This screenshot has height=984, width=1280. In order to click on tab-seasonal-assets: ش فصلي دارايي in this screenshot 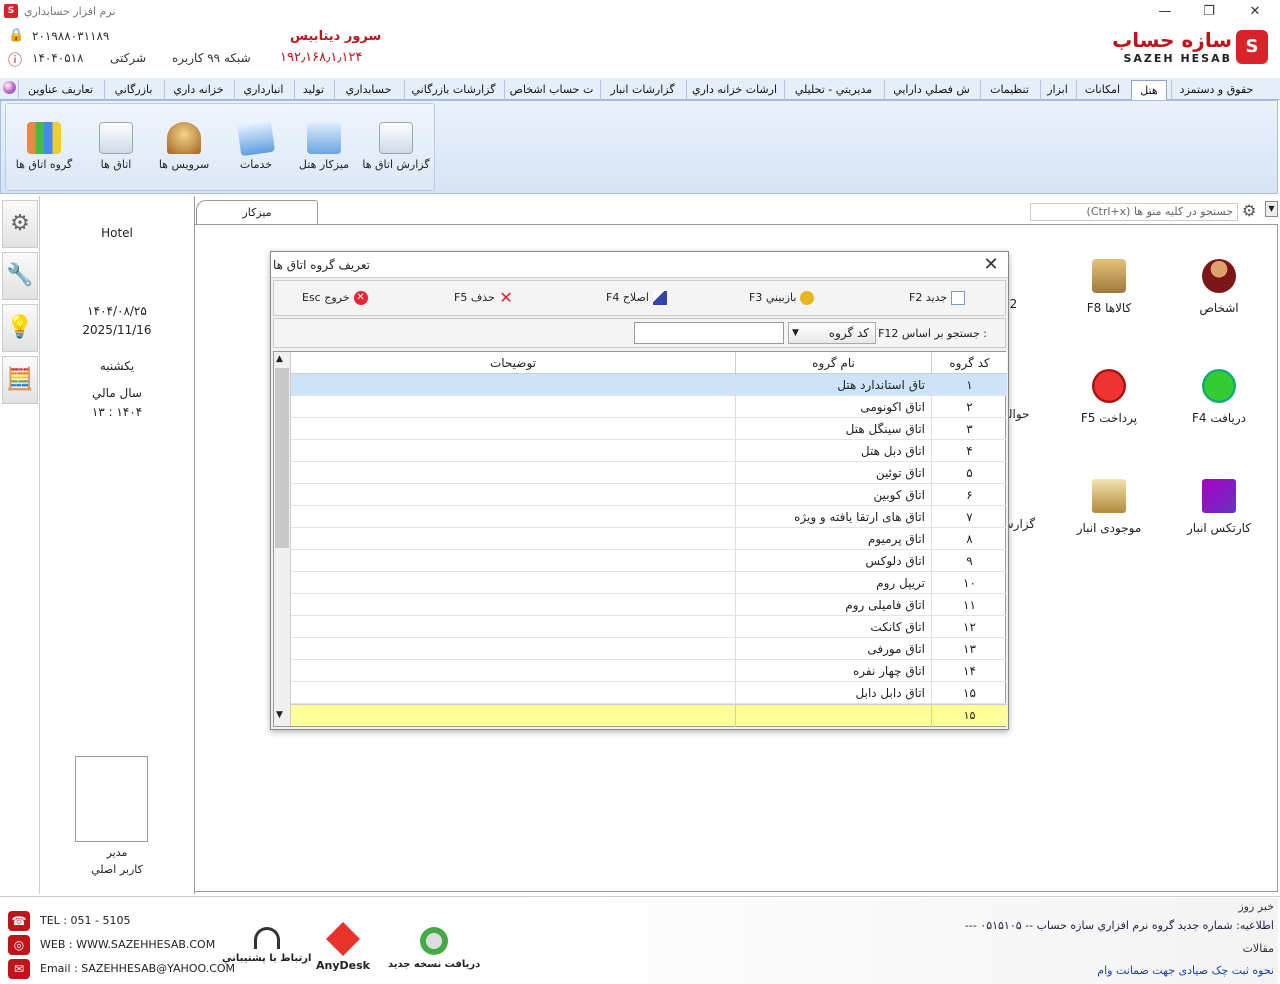, I will do `click(931, 90)`.